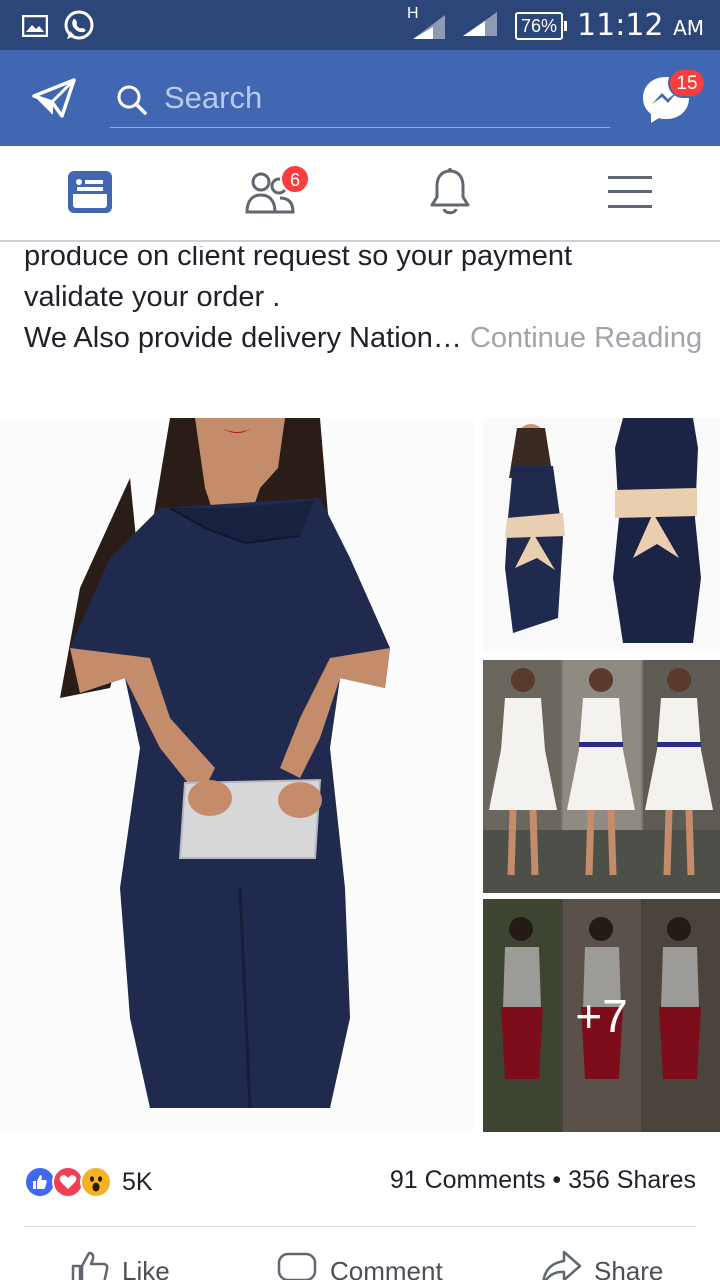 This screenshot has width=720, height=1280. Describe the element at coordinates (146, 1268) in the screenshot. I see `like-label: Like` at that location.